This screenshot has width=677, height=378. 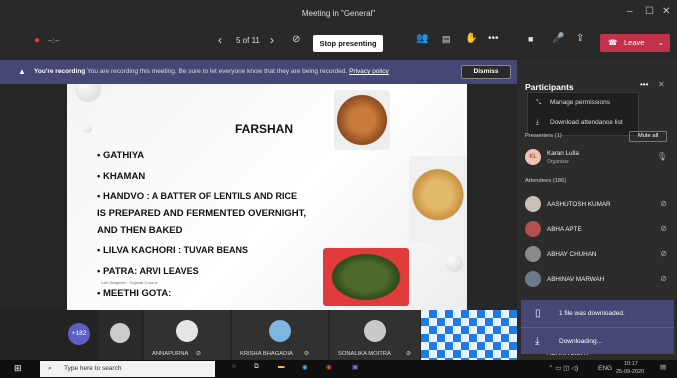 I want to click on participant-organizer: KL Karan Lulla Organizer 🎙, so click(x=599, y=158).